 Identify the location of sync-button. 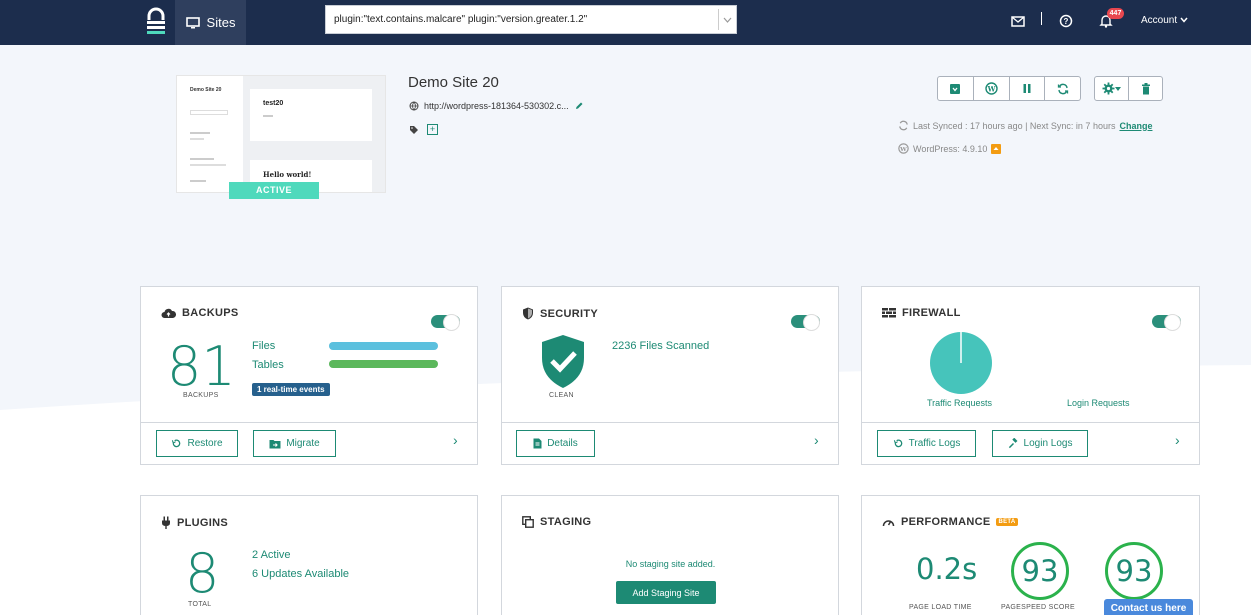
(1062, 88).